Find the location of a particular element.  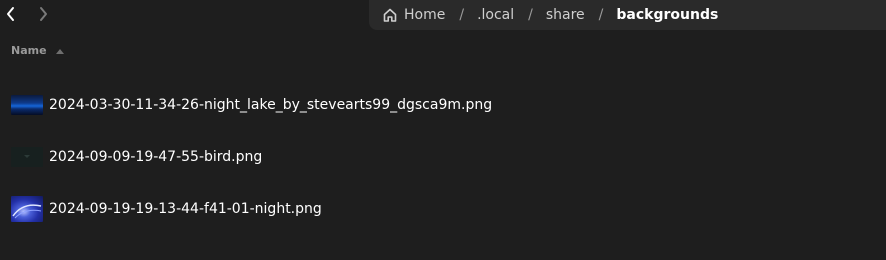

breadcrumb-local: .local is located at coordinates (495, 15).